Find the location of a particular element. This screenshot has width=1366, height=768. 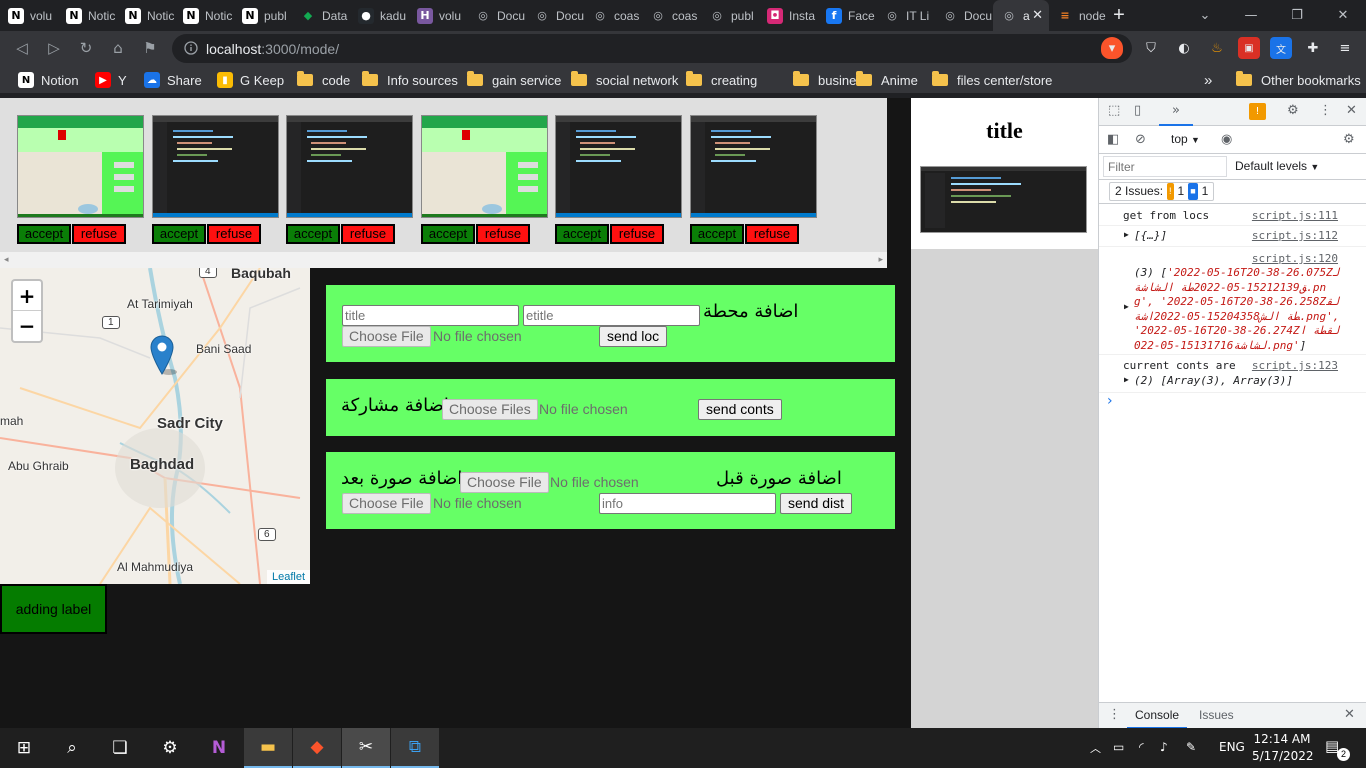

station-choose-file-button: Choose File is located at coordinates (386, 336).